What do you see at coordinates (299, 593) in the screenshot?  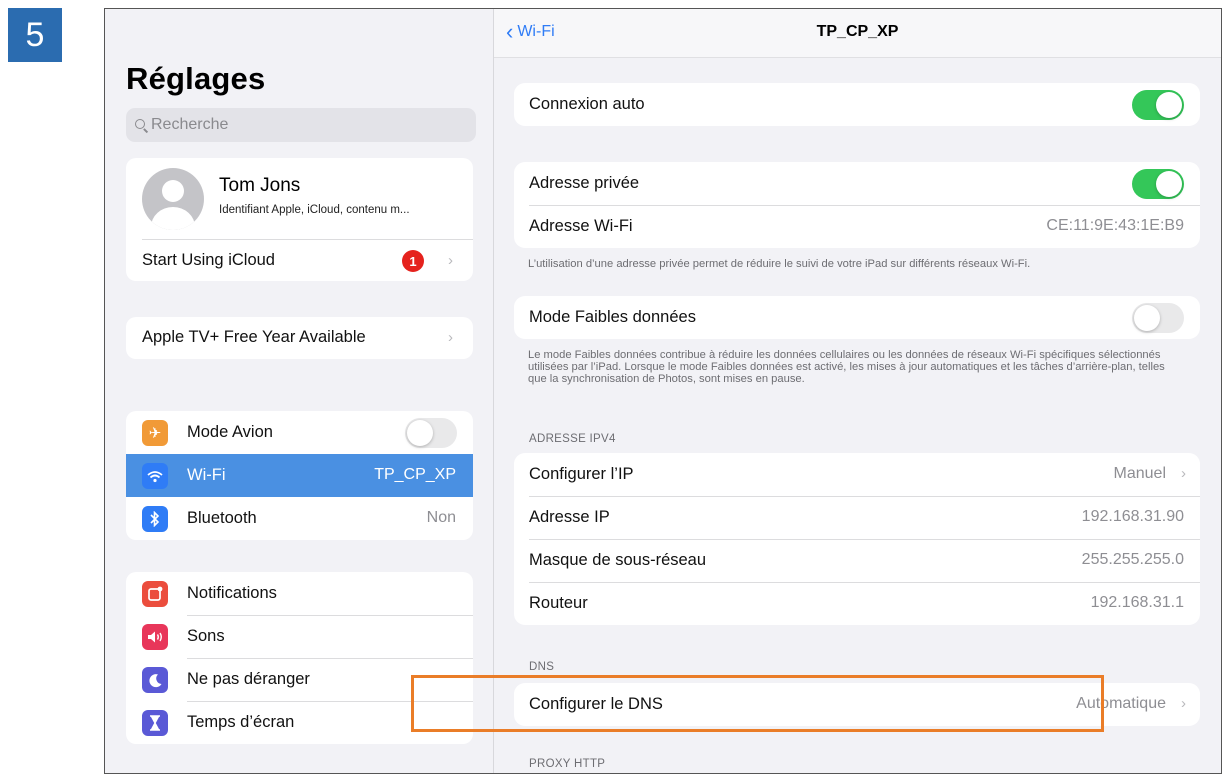 I see `sidebar-item-notifications: Notifications` at bounding box center [299, 593].